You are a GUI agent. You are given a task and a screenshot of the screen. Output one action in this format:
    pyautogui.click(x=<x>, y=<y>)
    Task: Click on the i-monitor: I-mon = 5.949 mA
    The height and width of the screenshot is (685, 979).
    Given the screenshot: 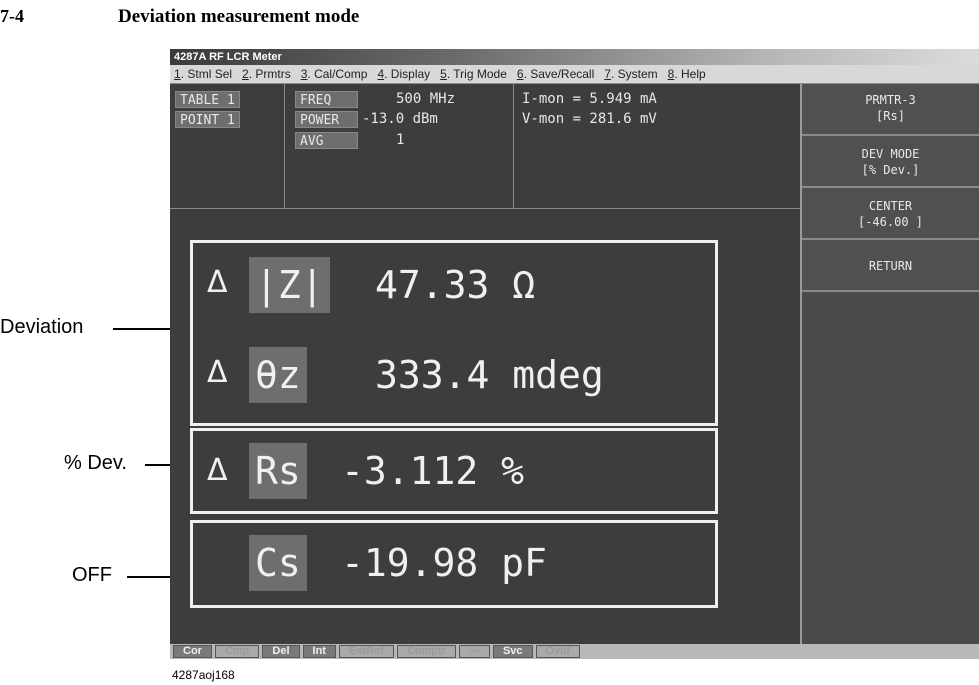 What is the action you would take?
    pyautogui.click(x=589, y=99)
    